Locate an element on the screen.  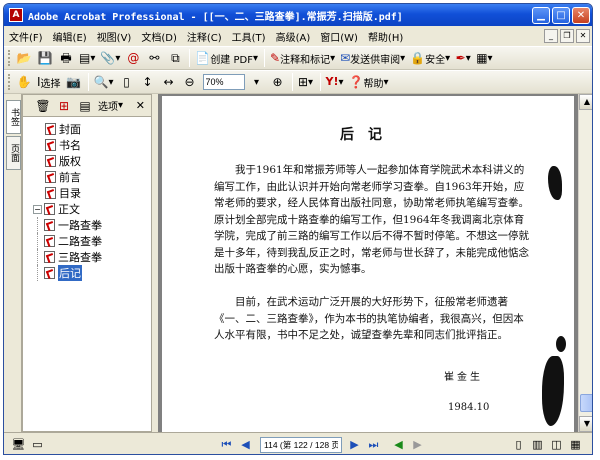
zoom-tool-button: 🔍 ▾ is located at coordinates (104, 82).